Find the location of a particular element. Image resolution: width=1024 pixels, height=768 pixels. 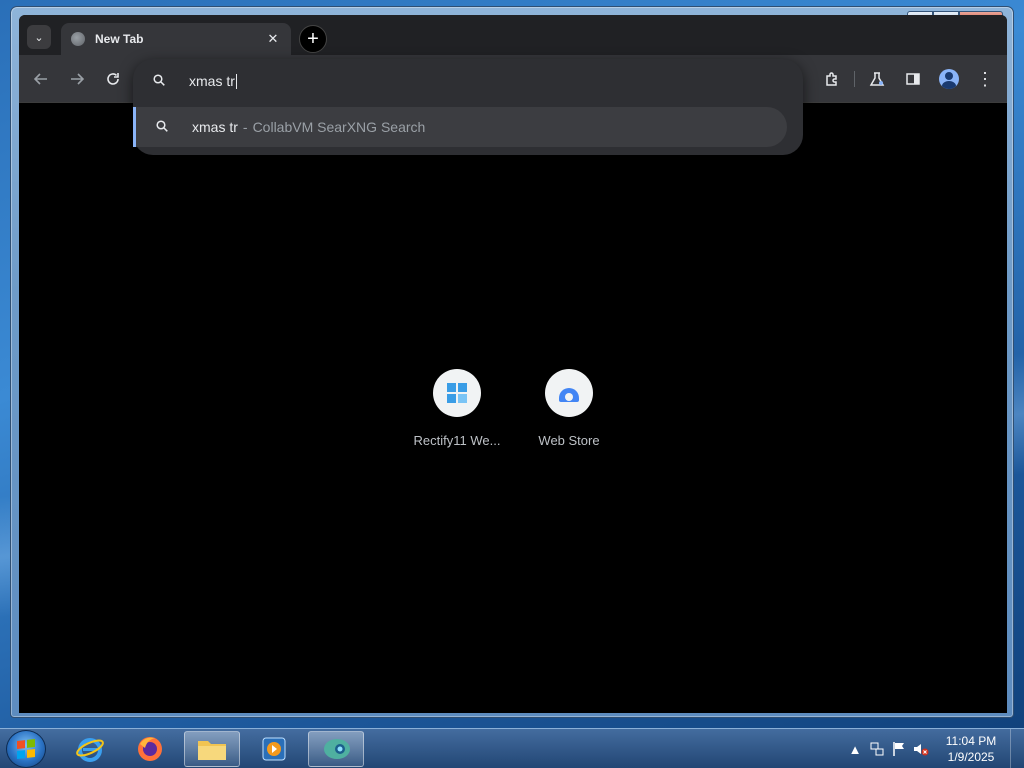

volume-muted-icon is located at coordinates (921, 749).